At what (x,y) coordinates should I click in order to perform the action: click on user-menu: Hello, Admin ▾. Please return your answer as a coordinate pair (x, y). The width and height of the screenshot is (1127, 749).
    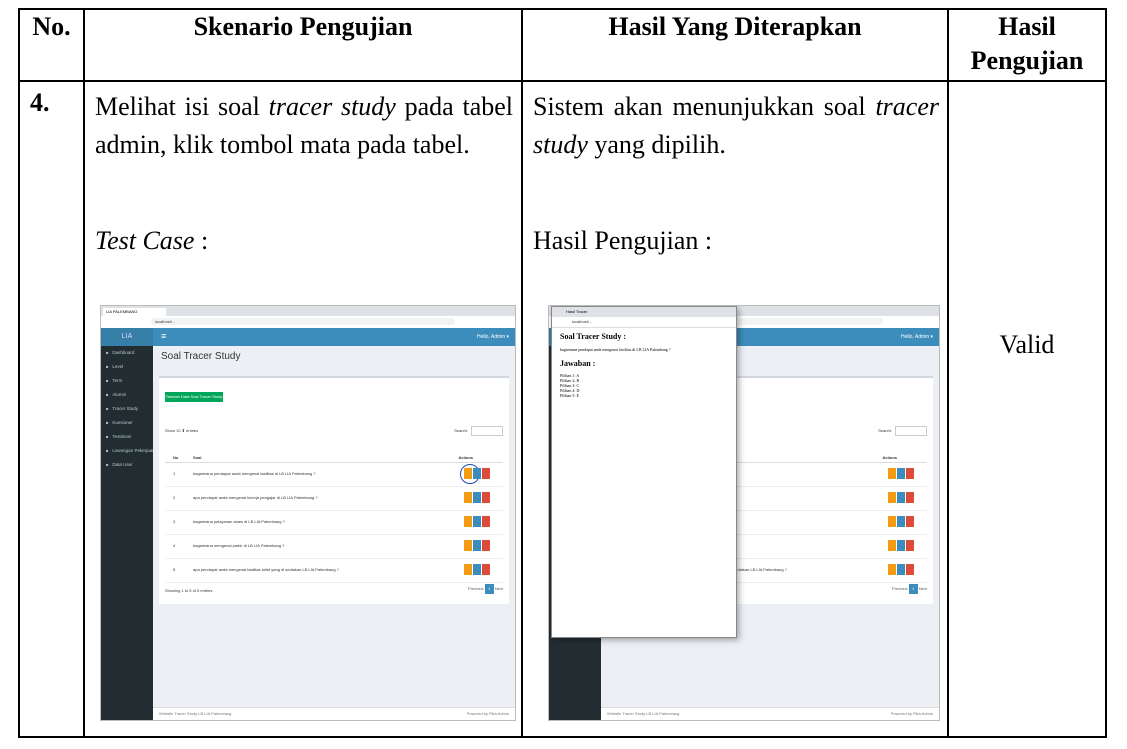
    Looking at the image, I should click on (493, 337).